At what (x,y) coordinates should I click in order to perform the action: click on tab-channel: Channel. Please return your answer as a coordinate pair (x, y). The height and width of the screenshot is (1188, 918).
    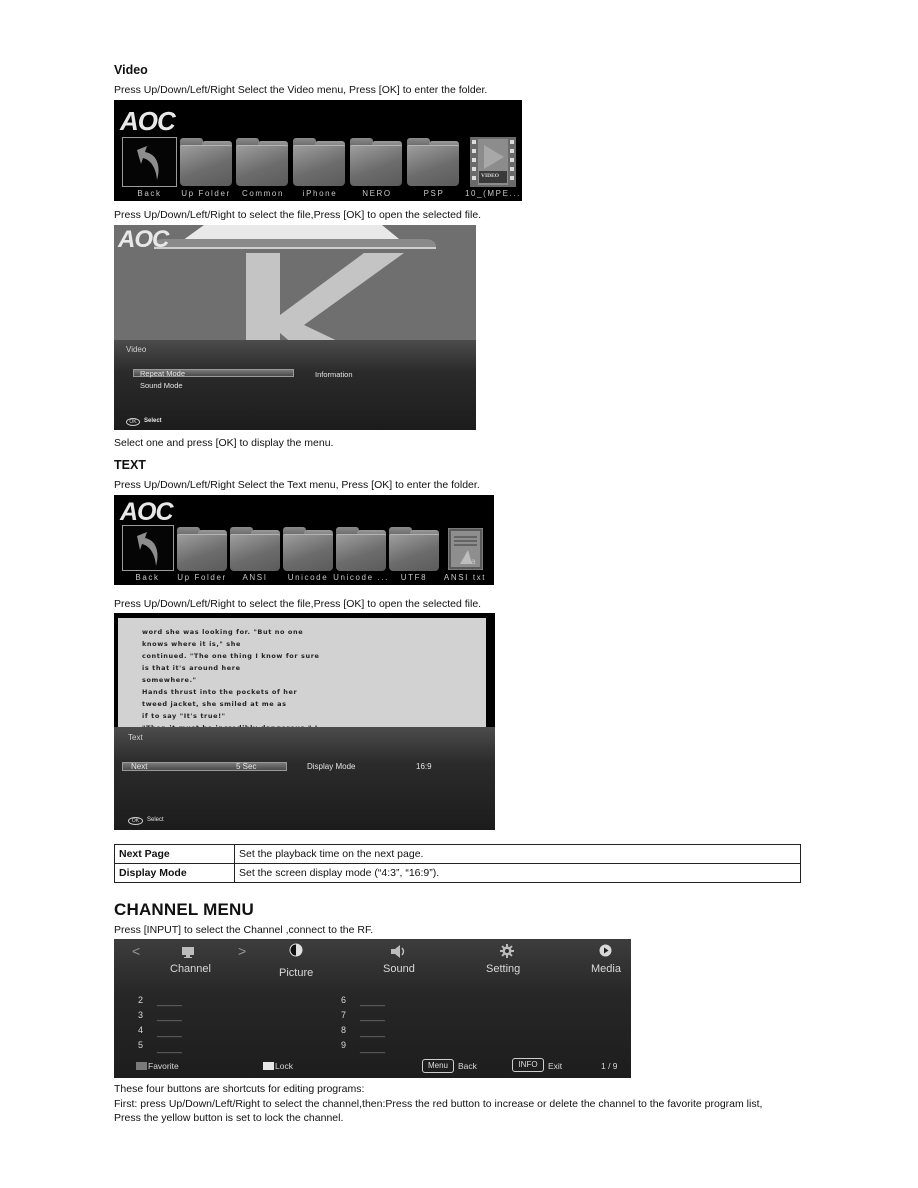
    Looking at the image, I should click on (190, 969).